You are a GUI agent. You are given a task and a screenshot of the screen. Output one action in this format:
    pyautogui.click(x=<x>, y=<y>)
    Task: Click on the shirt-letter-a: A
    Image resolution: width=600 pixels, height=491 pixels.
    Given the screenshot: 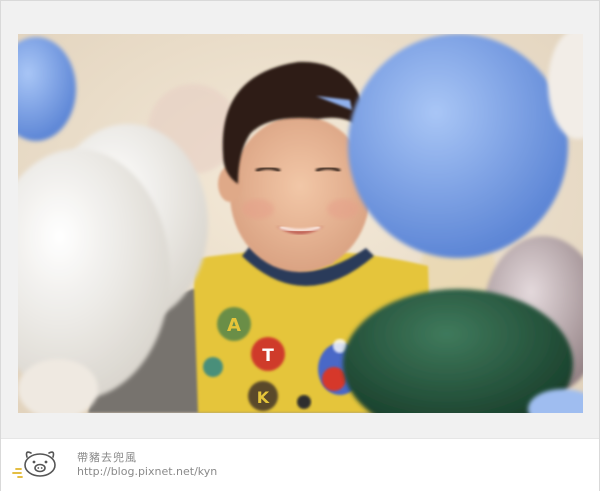 What is the action you would take?
    pyautogui.click(x=234, y=325)
    